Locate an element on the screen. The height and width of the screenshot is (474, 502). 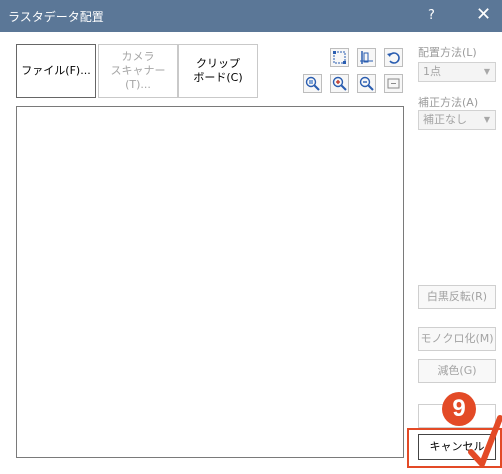
close-button: ✕ is located at coordinates (483, 15).